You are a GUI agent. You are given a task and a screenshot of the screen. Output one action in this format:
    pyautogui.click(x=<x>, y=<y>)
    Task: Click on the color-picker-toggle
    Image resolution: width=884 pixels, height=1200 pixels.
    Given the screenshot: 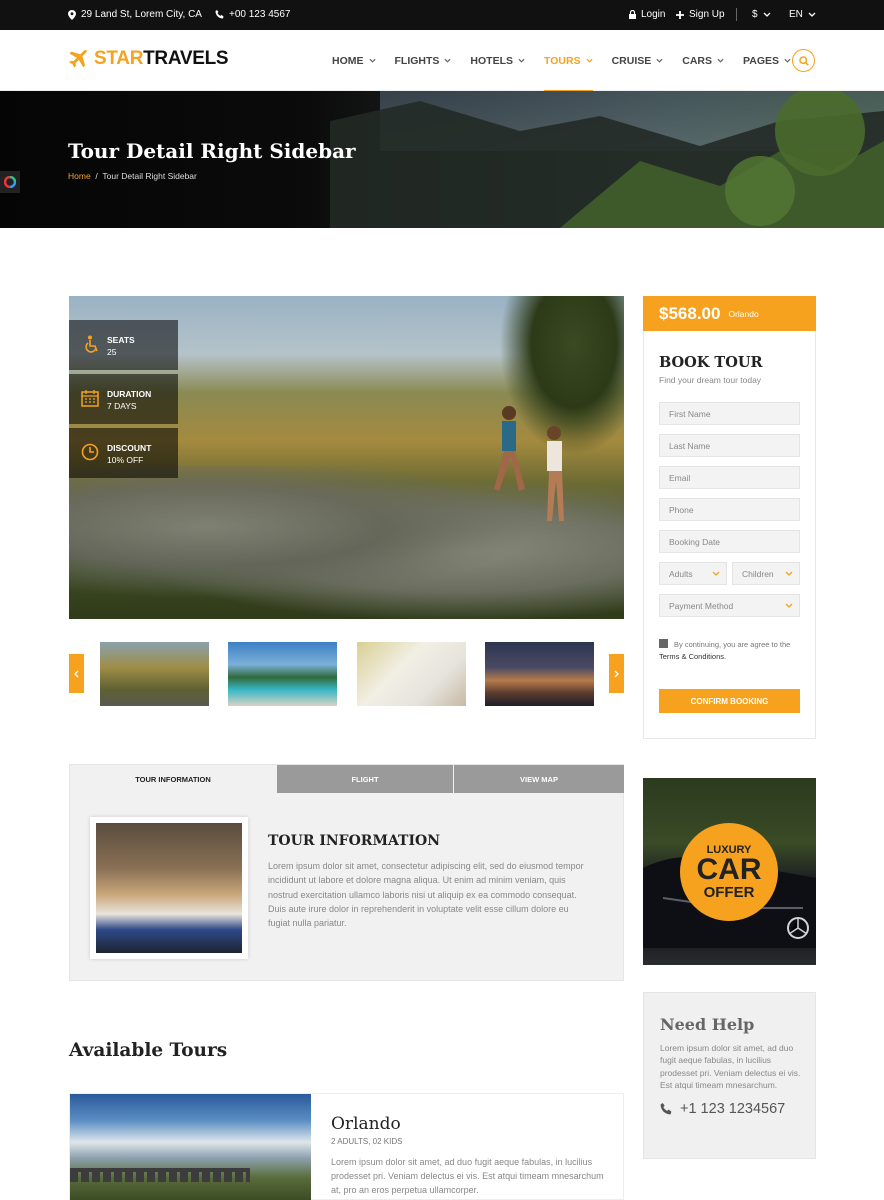 What is the action you would take?
    pyautogui.click(x=10, y=182)
    